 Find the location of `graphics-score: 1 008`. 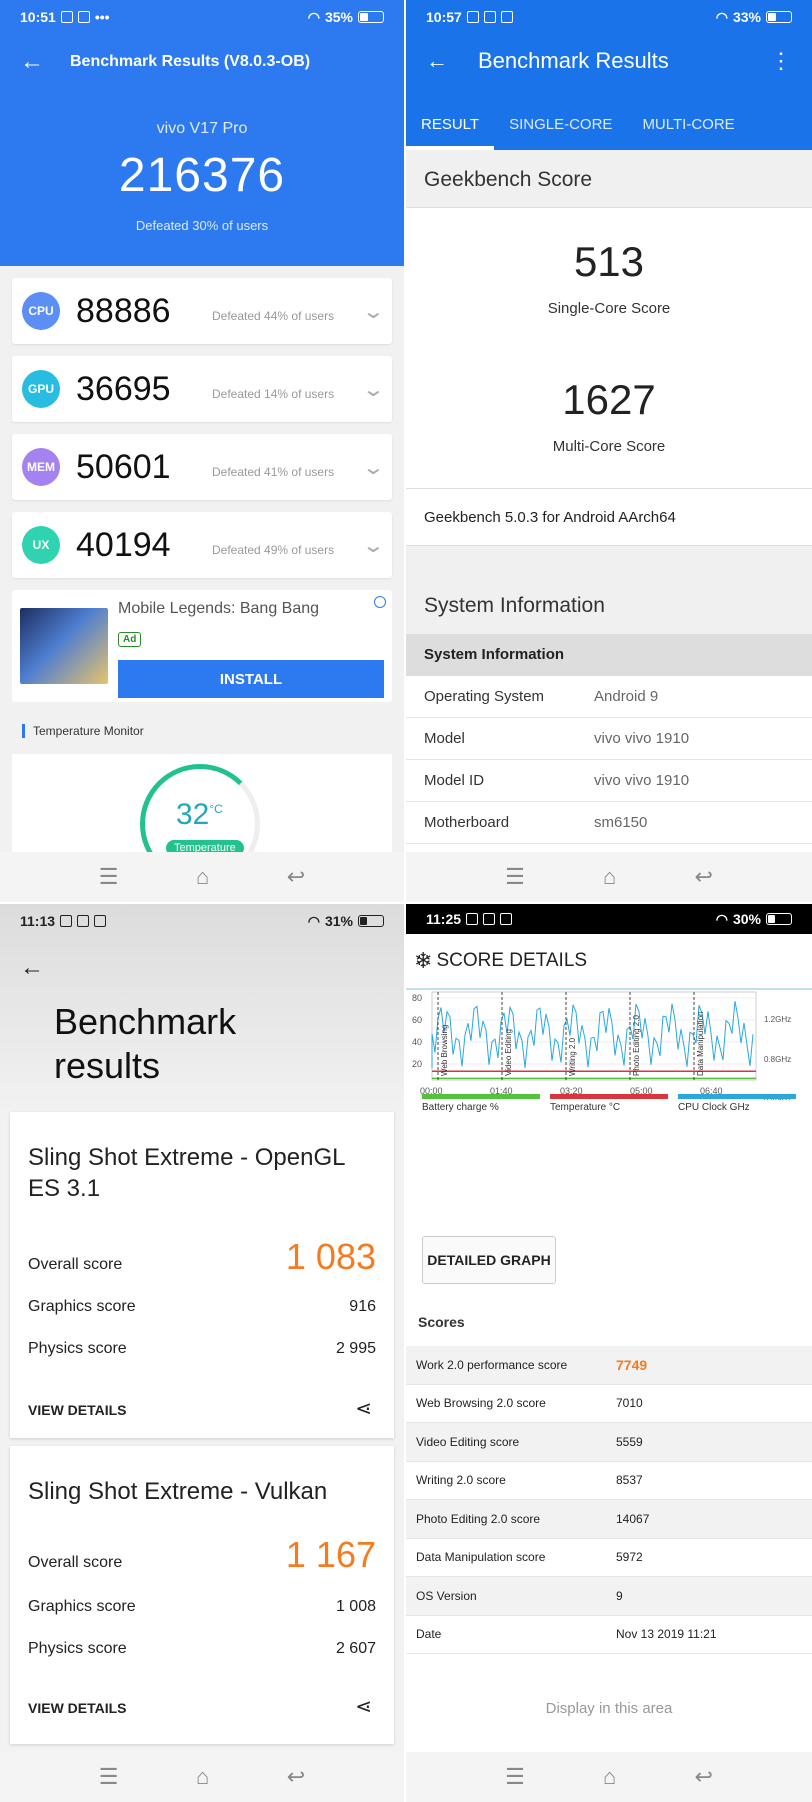

graphics-score: 1 008 is located at coordinates (355, 1606).